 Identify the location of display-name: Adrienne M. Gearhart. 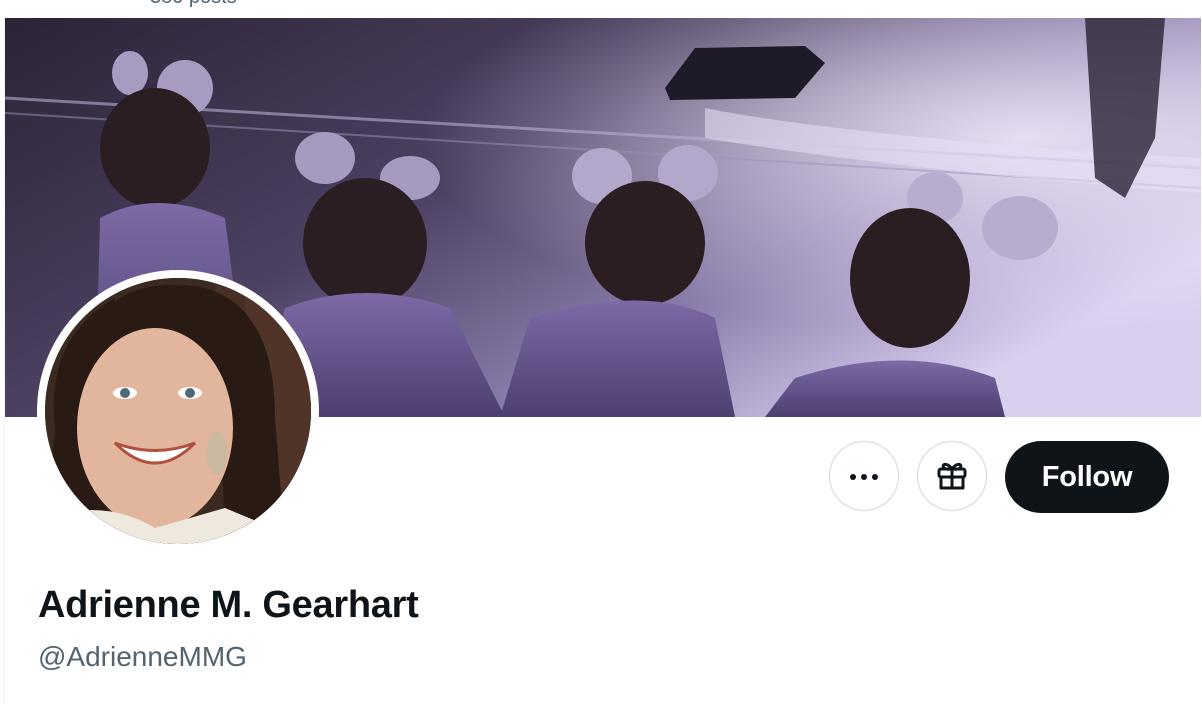
(228, 605).